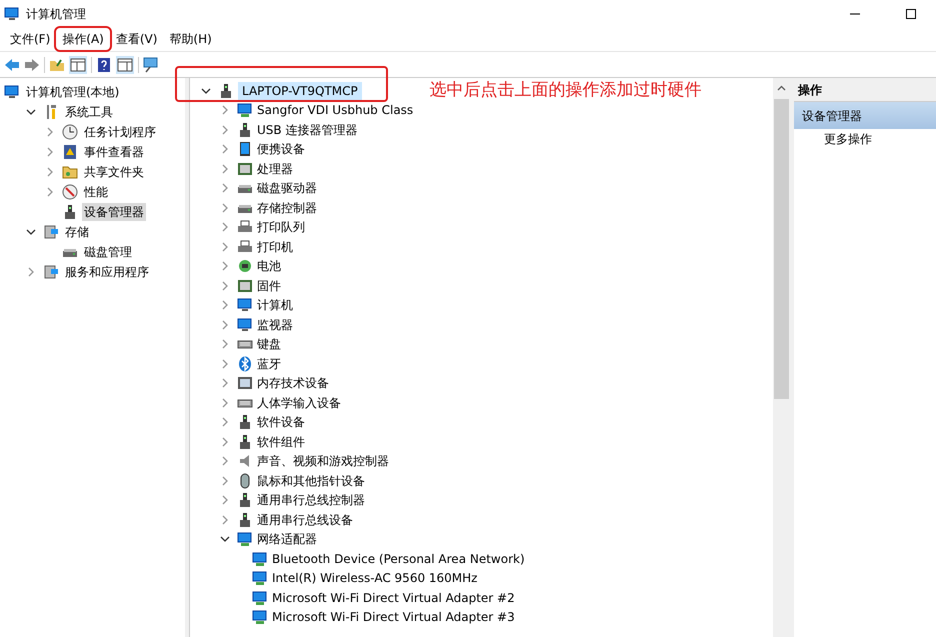 This screenshot has width=936, height=637. Describe the element at coordinates (137, 39) in the screenshot. I see `menu-item: 查看(V)` at that location.